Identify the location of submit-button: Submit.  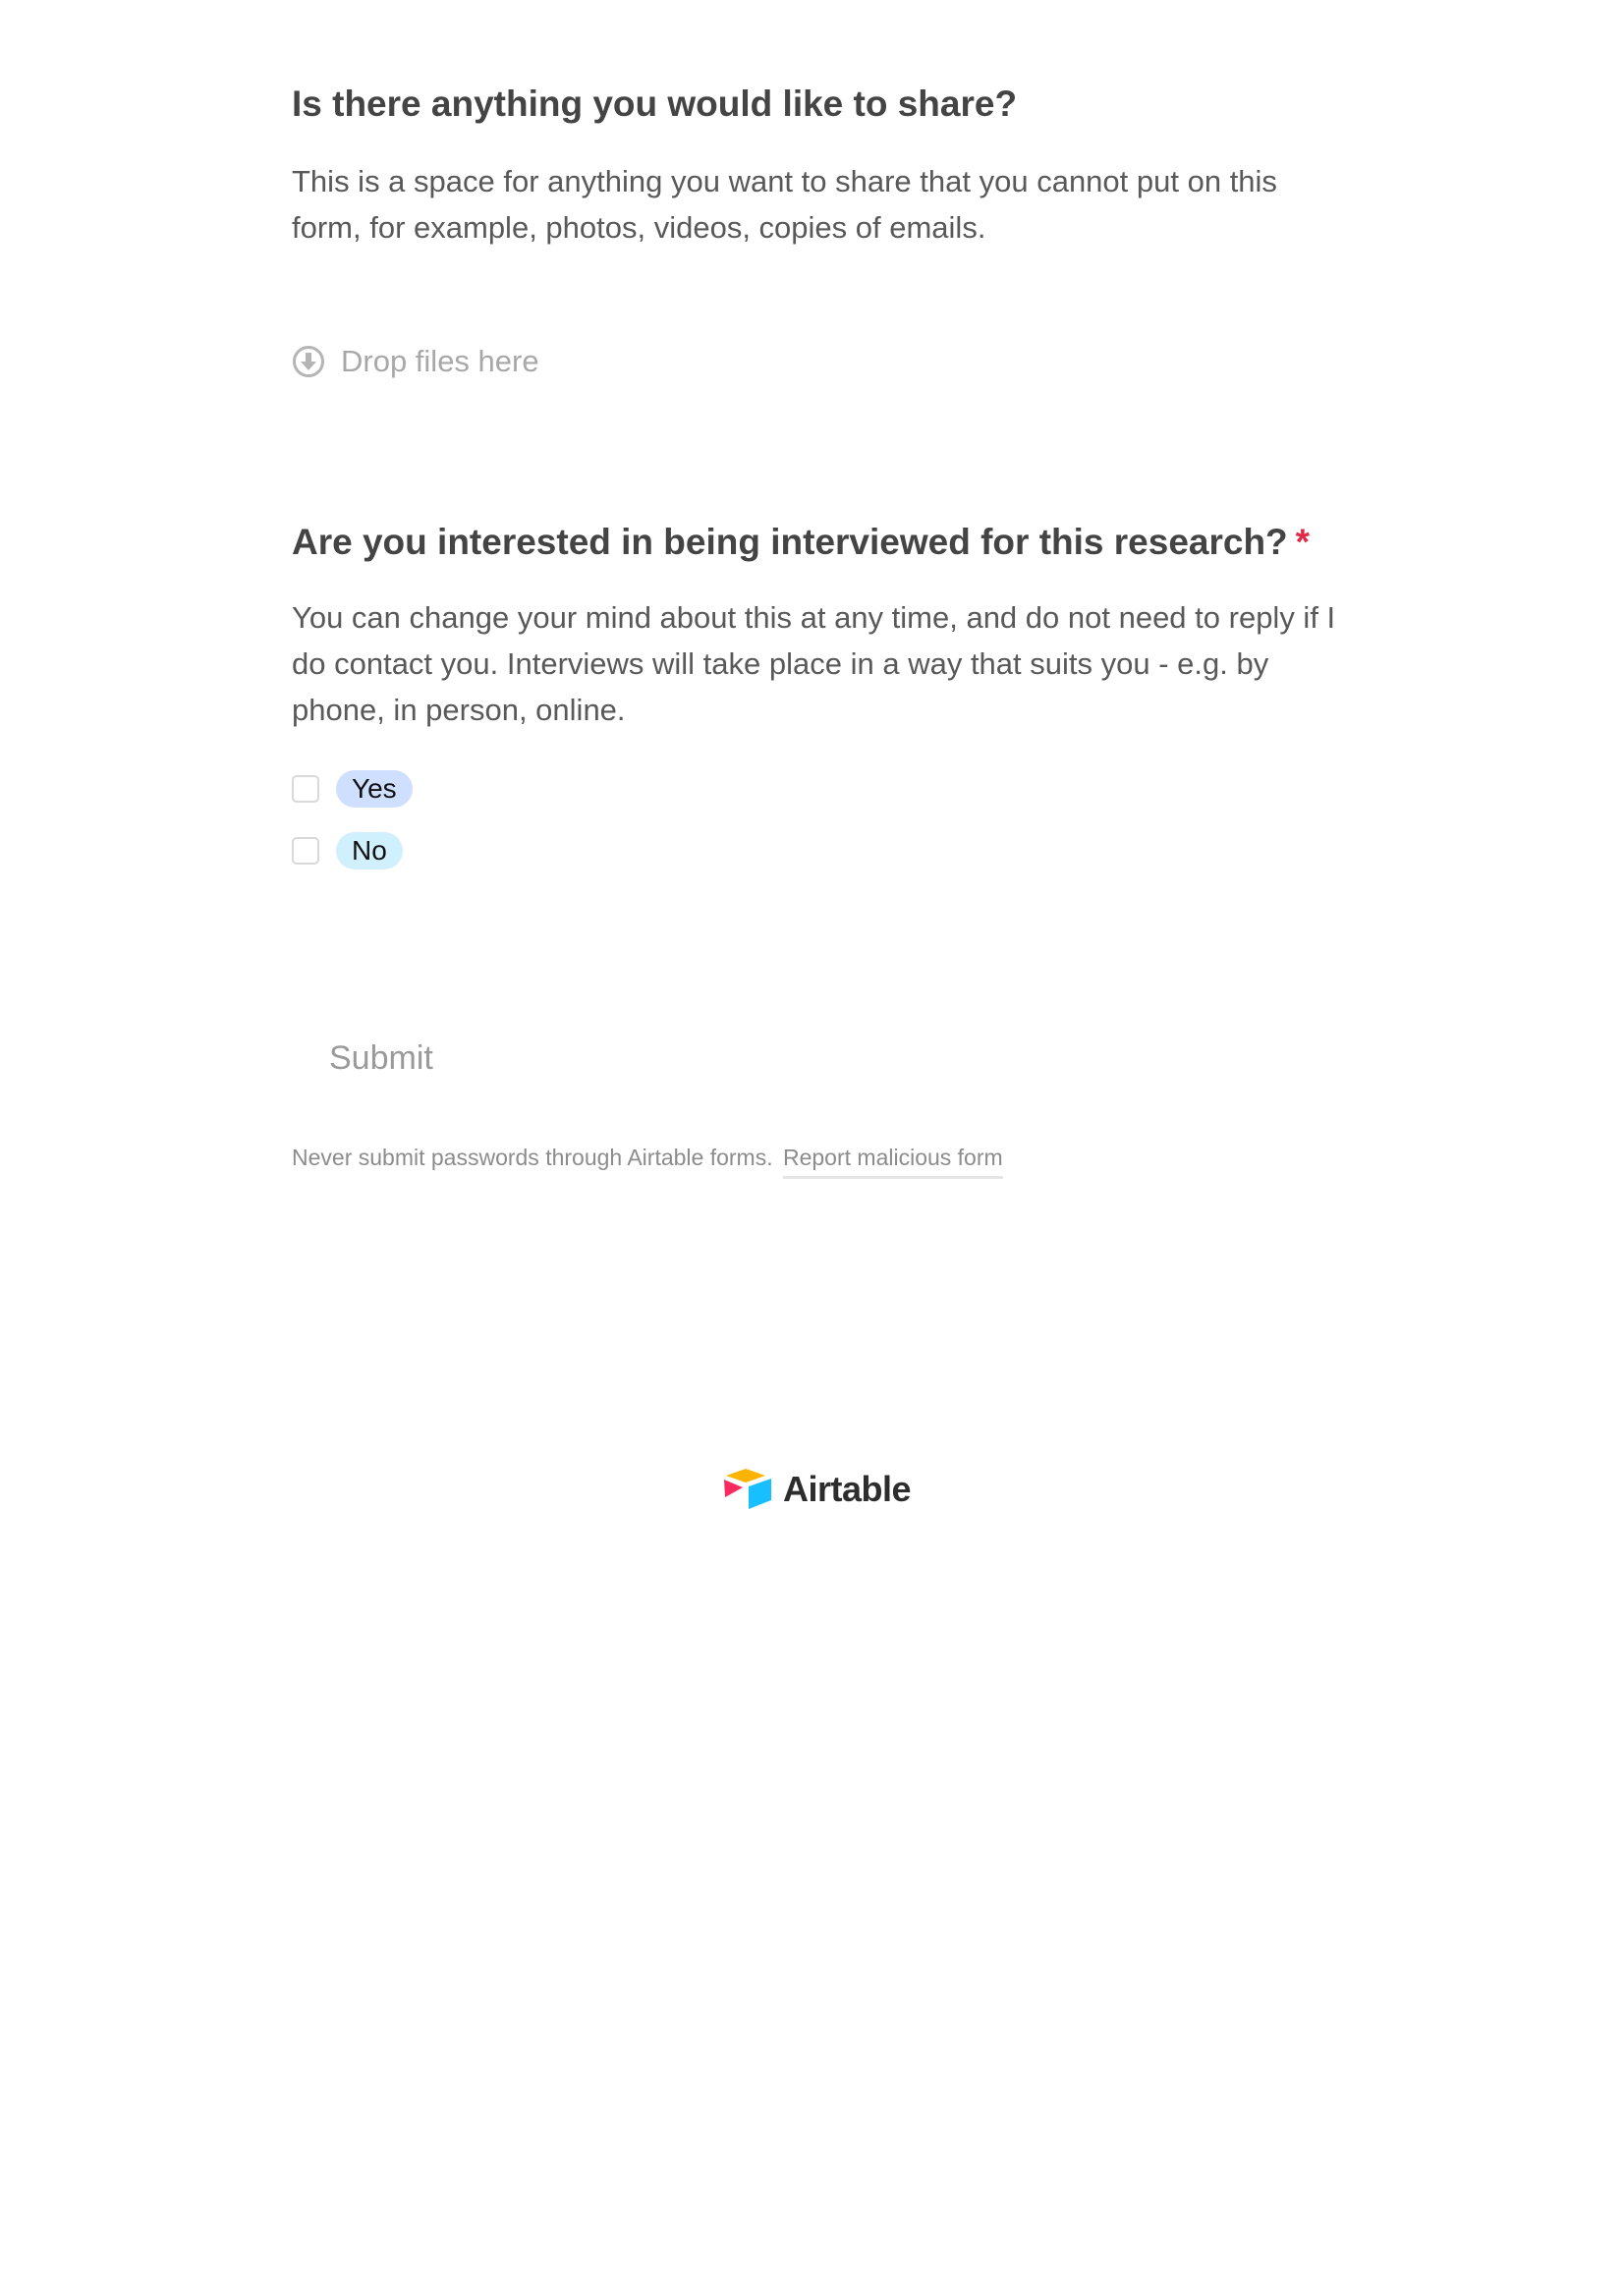
(381, 1059).